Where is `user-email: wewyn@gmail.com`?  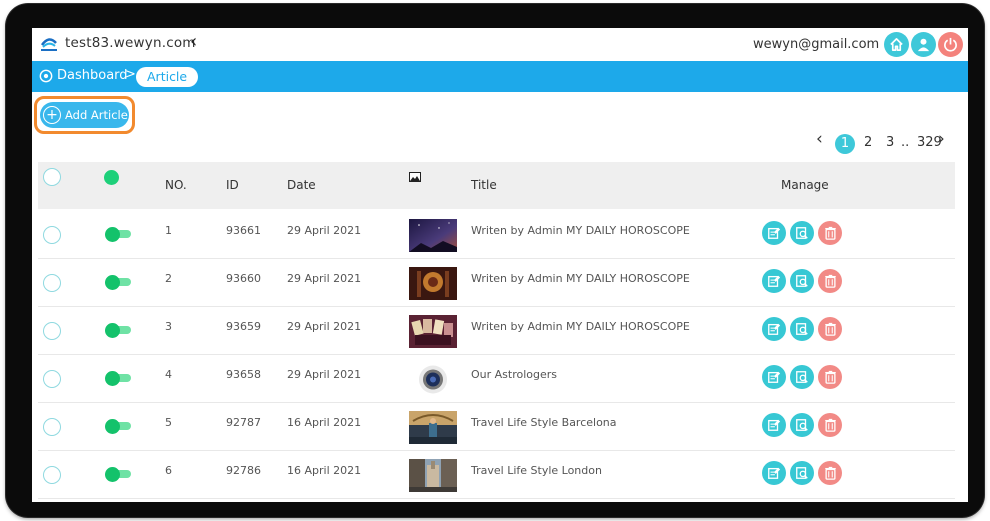 user-email: wewyn@gmail.com is located at coordinates (816, 44).